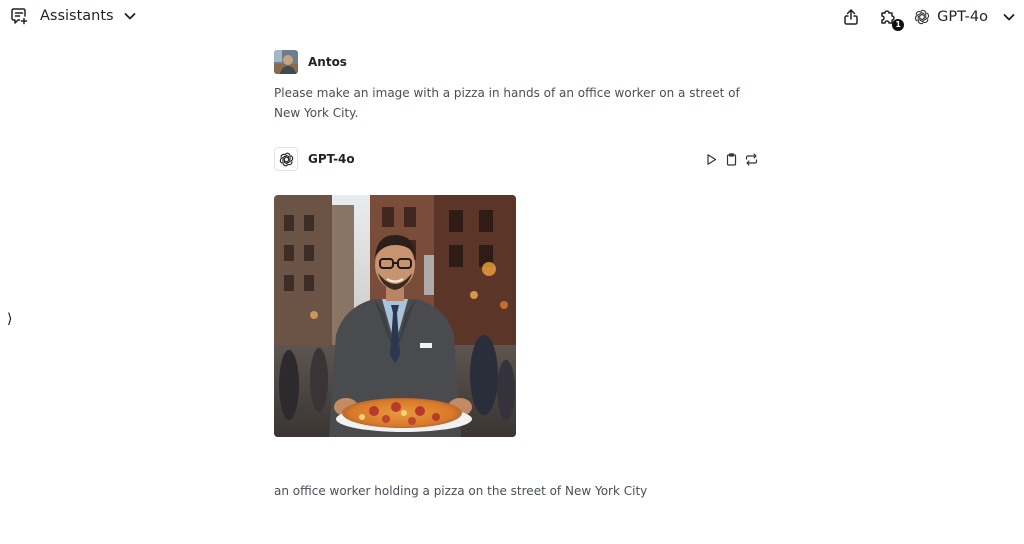 Image resolution: width=1024 pixels, height=544 pixels. I want to click on play-icon, so click(711, 159).